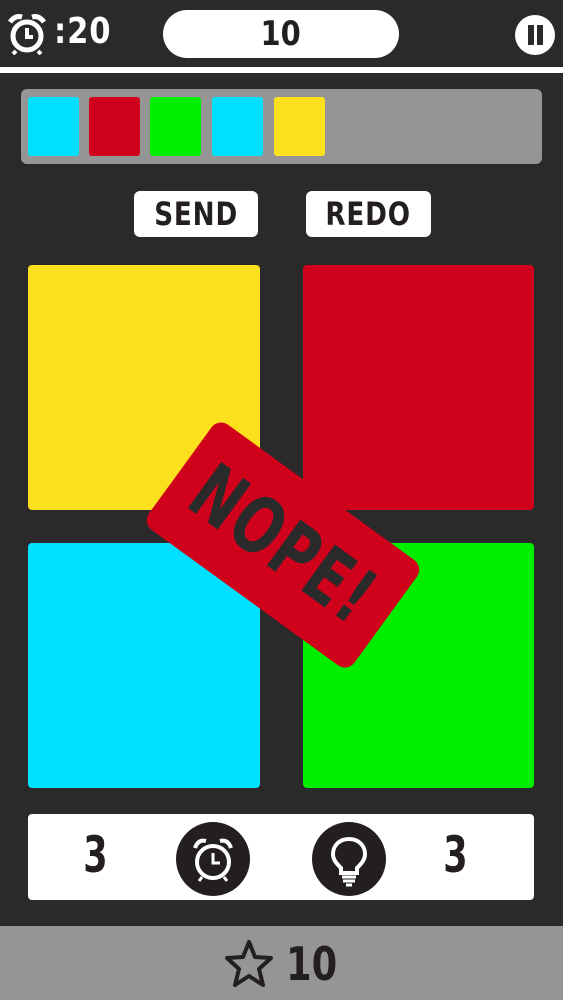 Image resolution: width=563 pixels, height=1000 pixels. I want to click on top-bar: :20 10, so click(281, 33).